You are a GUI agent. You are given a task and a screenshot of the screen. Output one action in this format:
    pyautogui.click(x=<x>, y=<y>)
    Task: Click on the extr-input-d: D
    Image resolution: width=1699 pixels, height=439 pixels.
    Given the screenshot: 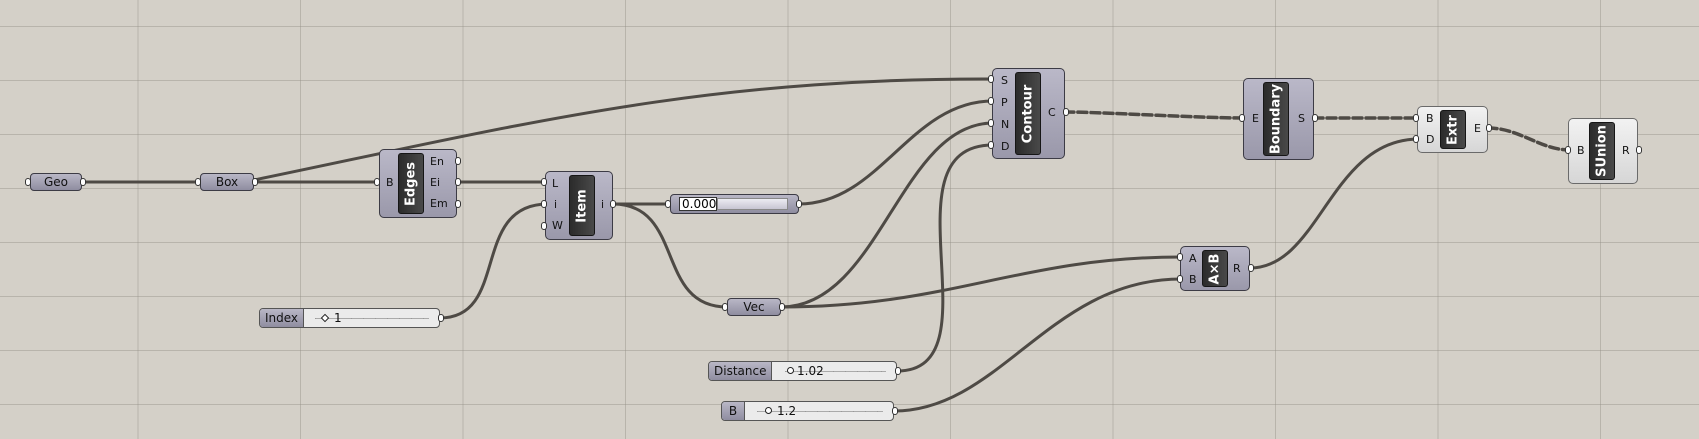 What is the action you would take?
    pyautogui.click(x=1430, y=139)
    